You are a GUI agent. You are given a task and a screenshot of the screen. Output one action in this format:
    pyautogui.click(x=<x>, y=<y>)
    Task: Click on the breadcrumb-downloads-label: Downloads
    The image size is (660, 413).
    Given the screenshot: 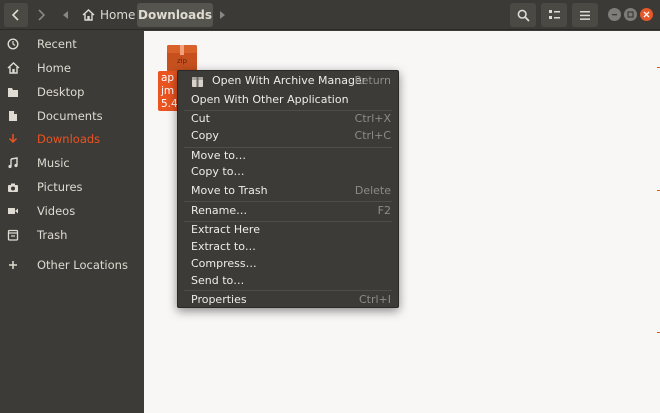 What is the action you would take?
    pyautogui.click(x=175, y=15)
    